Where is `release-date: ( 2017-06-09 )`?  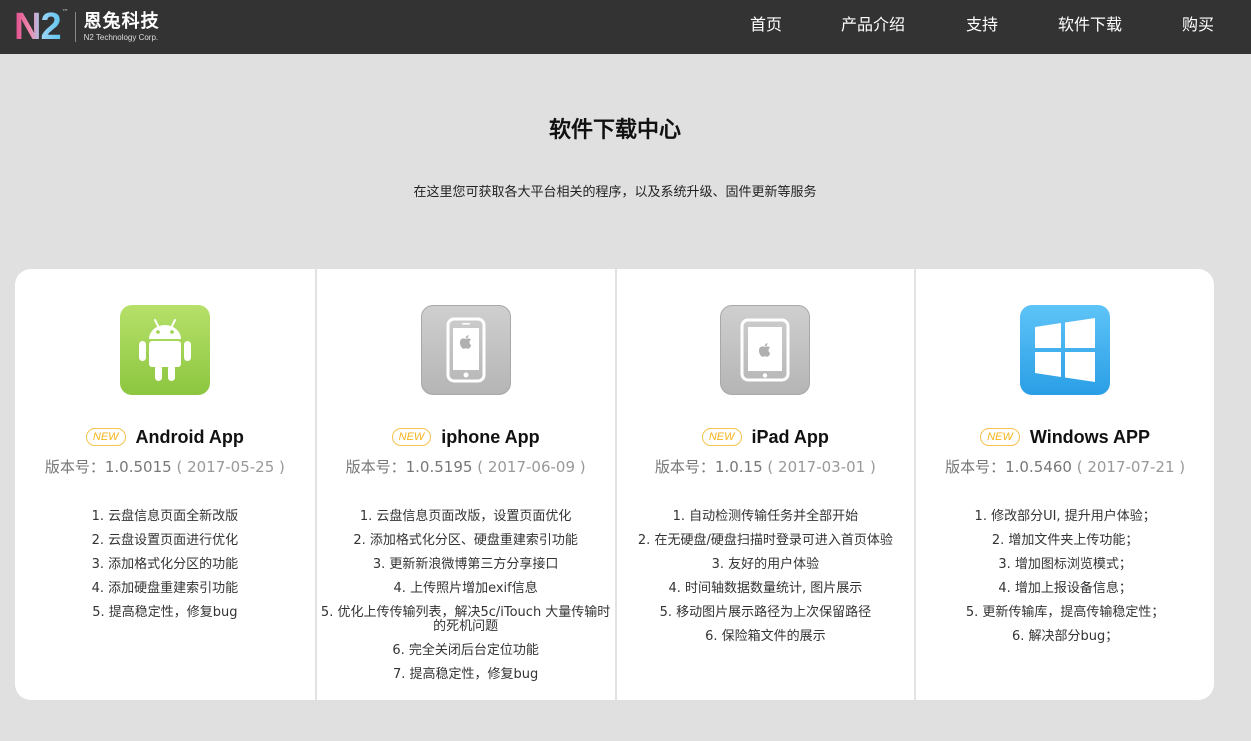 release-date: ( 2017-06-09 ) is located at coordinates (531, 467).